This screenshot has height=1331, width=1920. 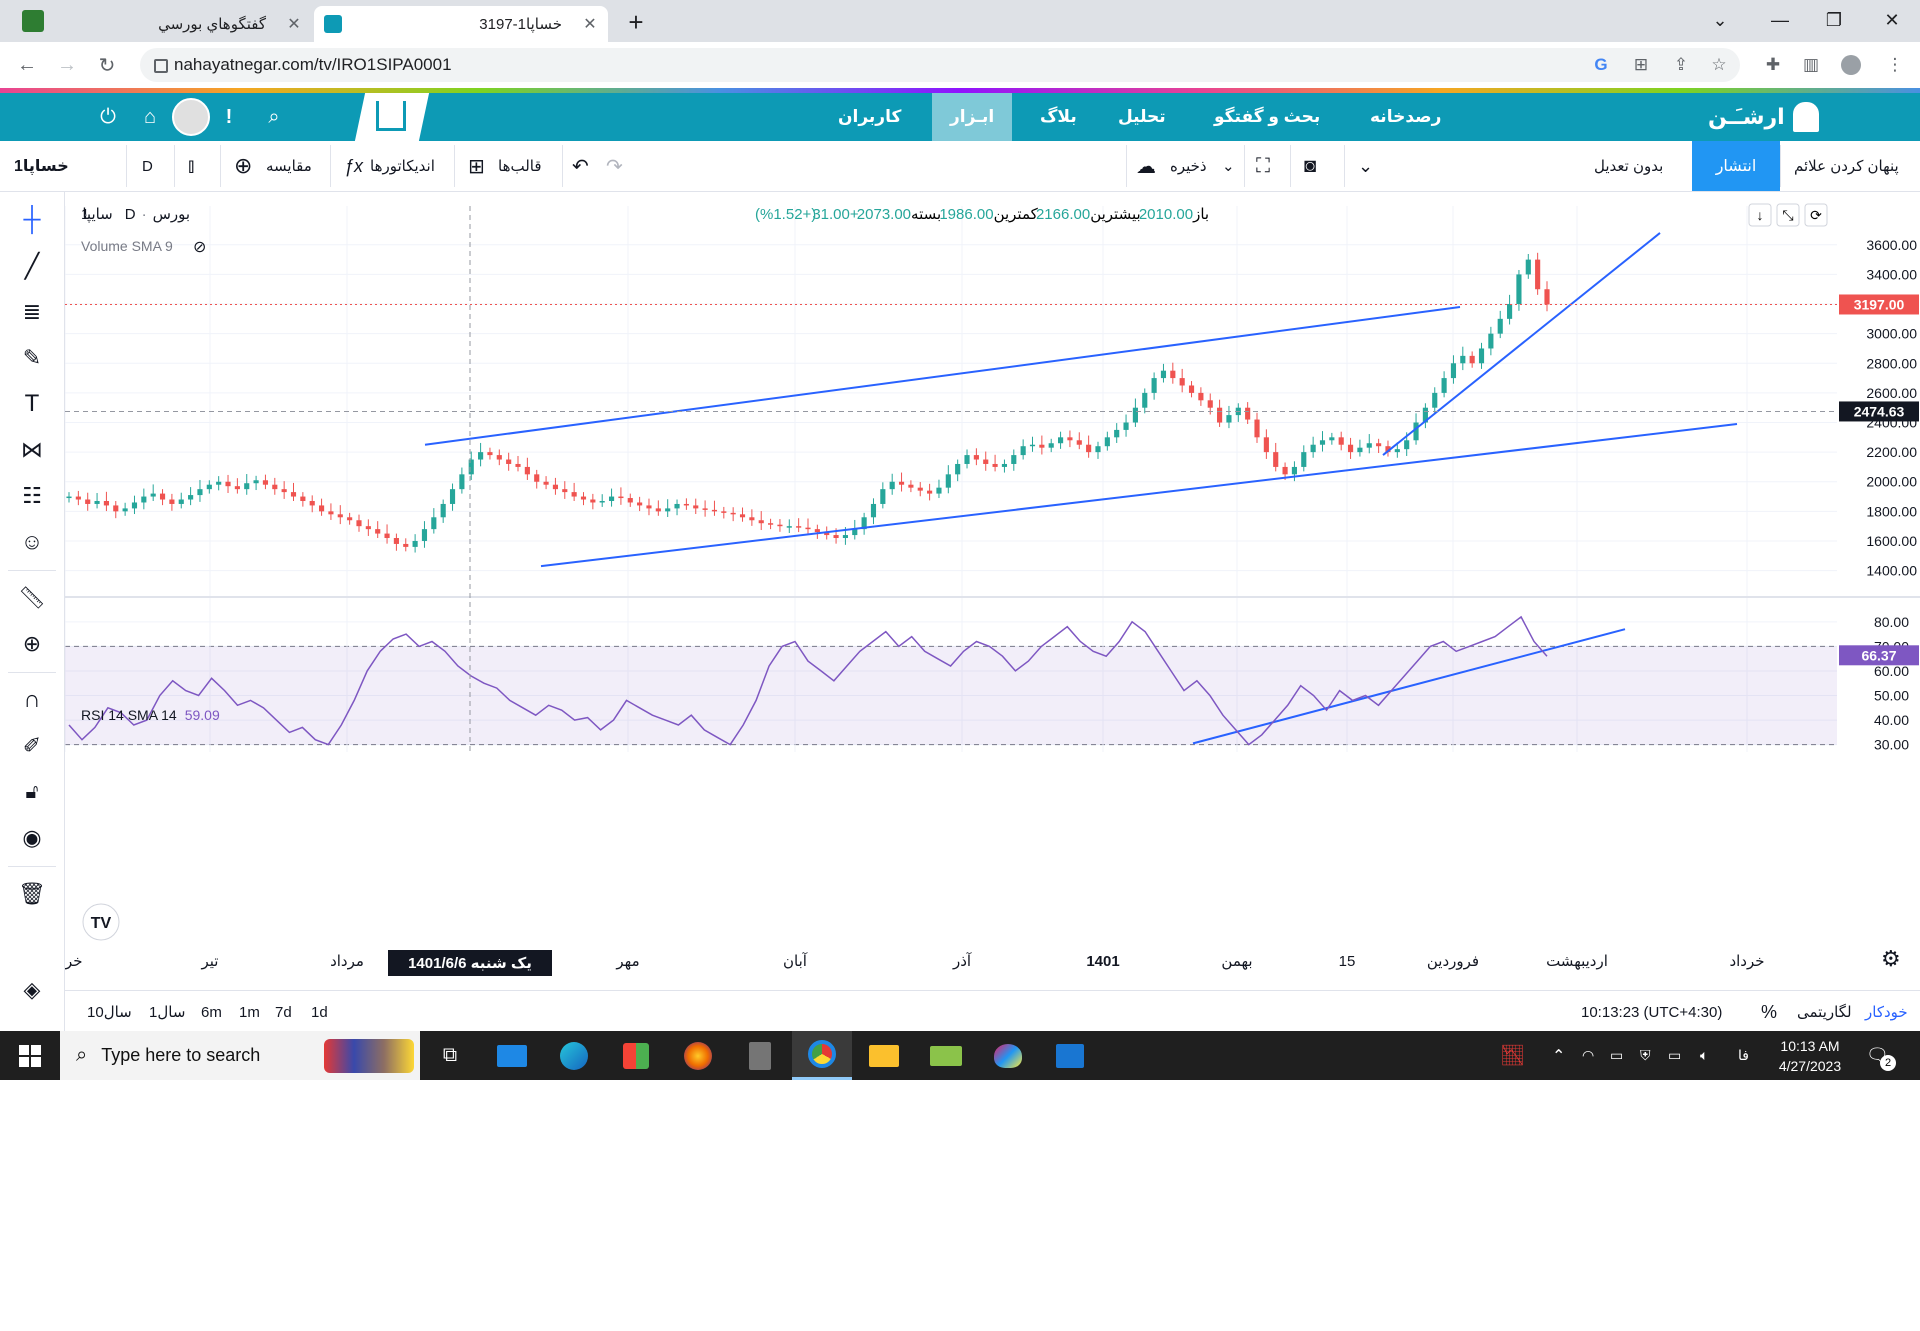 I want to click on profile-icon, so click(x=1851, y=65).